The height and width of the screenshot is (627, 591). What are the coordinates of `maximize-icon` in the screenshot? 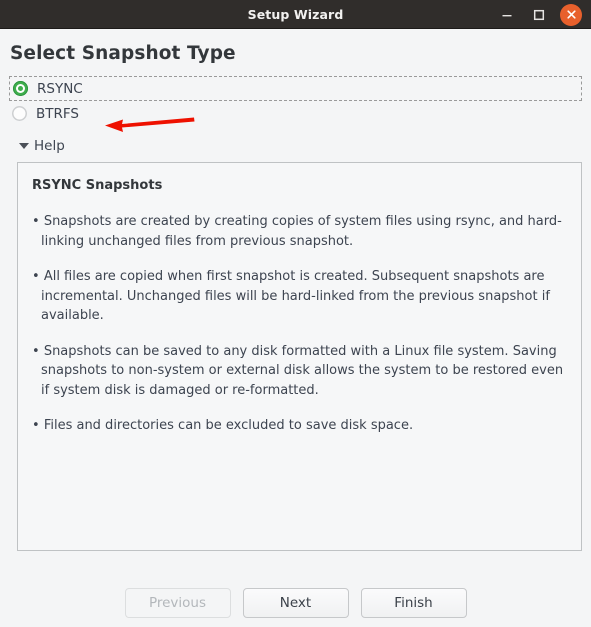 It's located at (539, 15).